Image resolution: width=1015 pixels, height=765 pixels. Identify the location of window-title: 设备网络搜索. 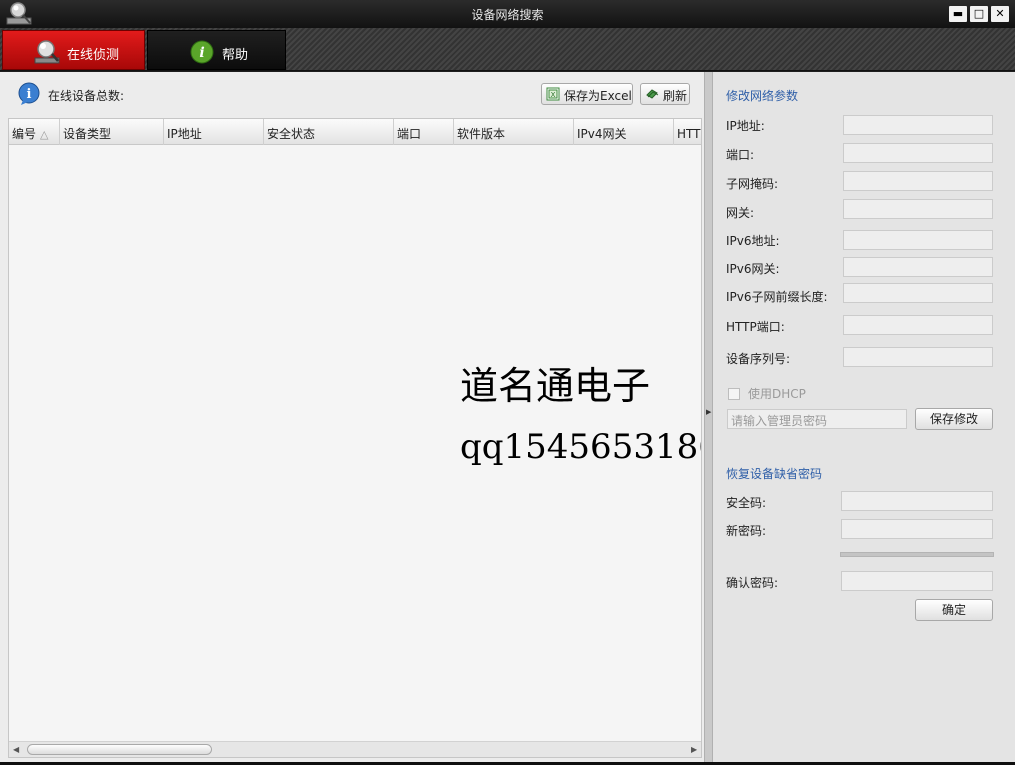
(507, 15).